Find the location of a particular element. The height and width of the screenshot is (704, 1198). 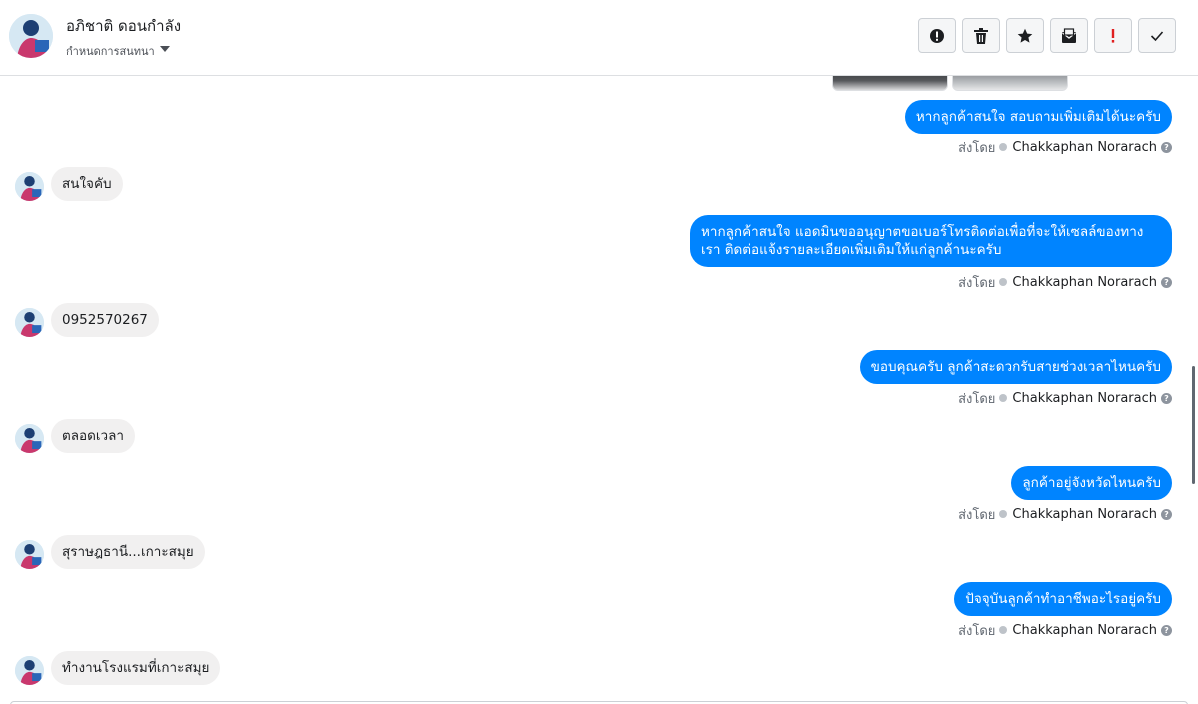

outgoing-message: ปัจจุบันลูกค้าทำอาชีพอะไรอยู่ครับ is located at coordinates (1063, 599).